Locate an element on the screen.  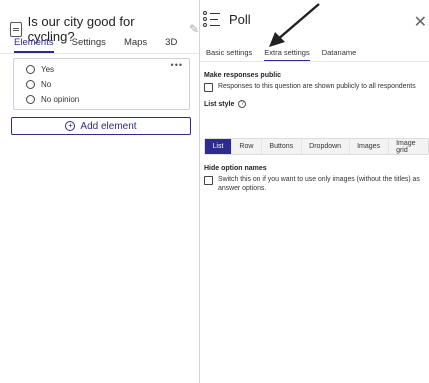
annotation-arrow-icon is located at coordinates (294, 25).